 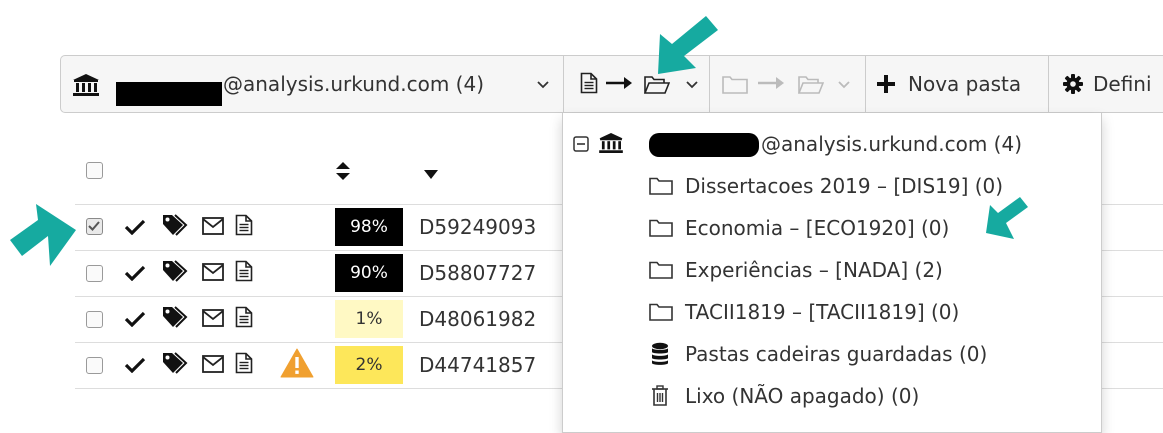 What do you see at coordinates (477, 227) in the screenshot?
I see `document-id: D59249093` at bounding box center [477, 227].